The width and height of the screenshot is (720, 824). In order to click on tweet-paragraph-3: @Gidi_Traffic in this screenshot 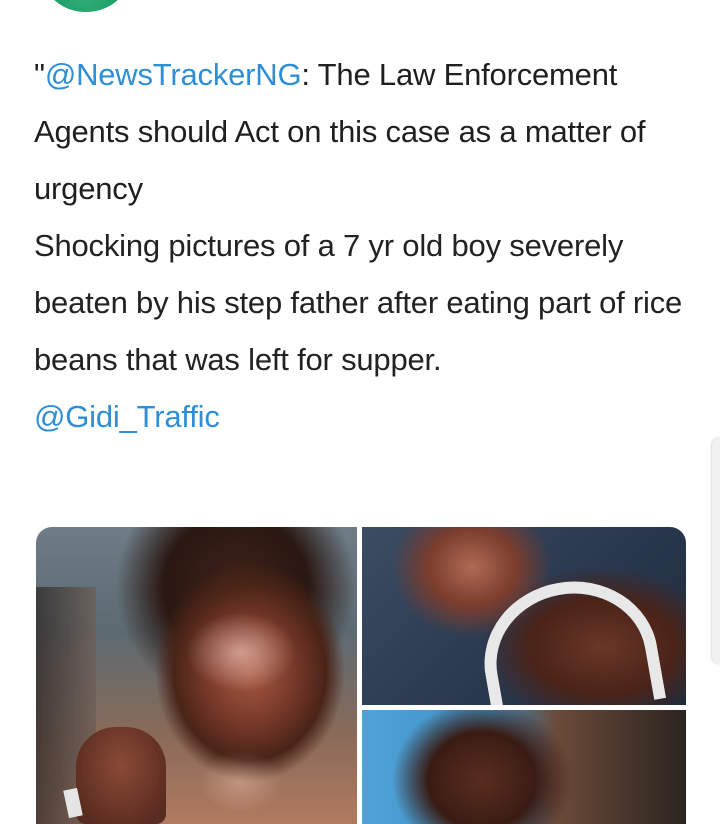, I will do `click(364, 416)`.